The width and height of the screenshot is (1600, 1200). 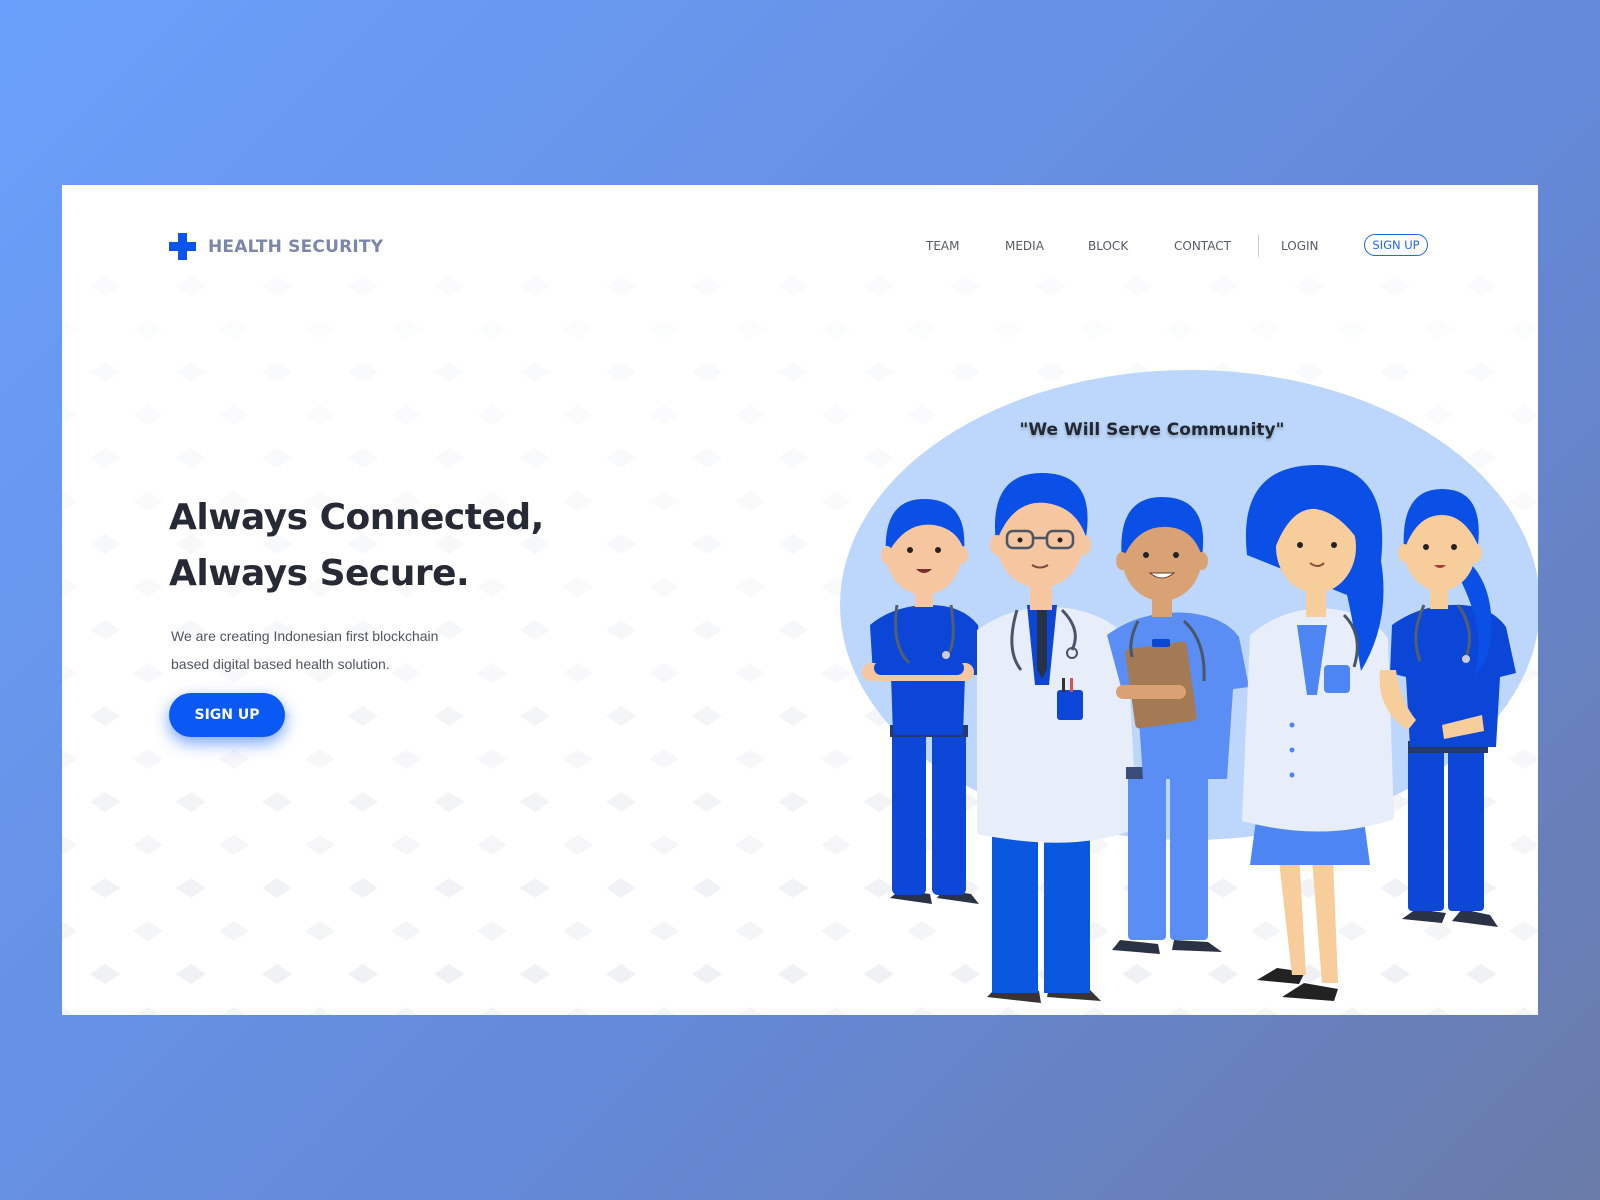 What do you see at coordinates (319, 573) in the screenshot?
I see `hero-title-line-2: Always Secure.` at bounding box center [319, 573].